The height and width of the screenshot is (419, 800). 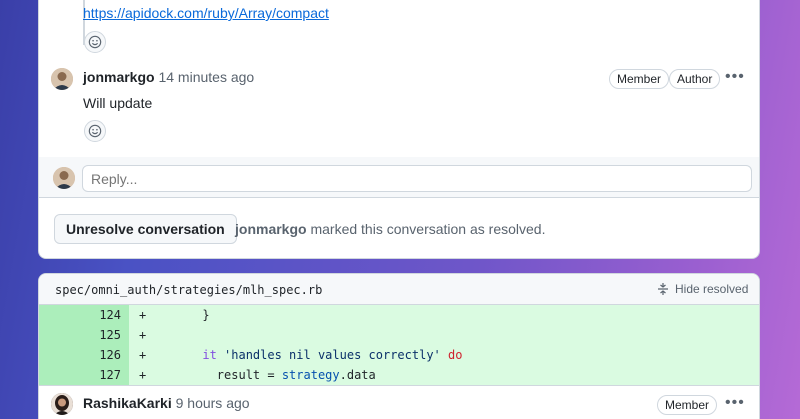 I want to click on diff-code: result = strategy.data, so click(x=267, y=375).